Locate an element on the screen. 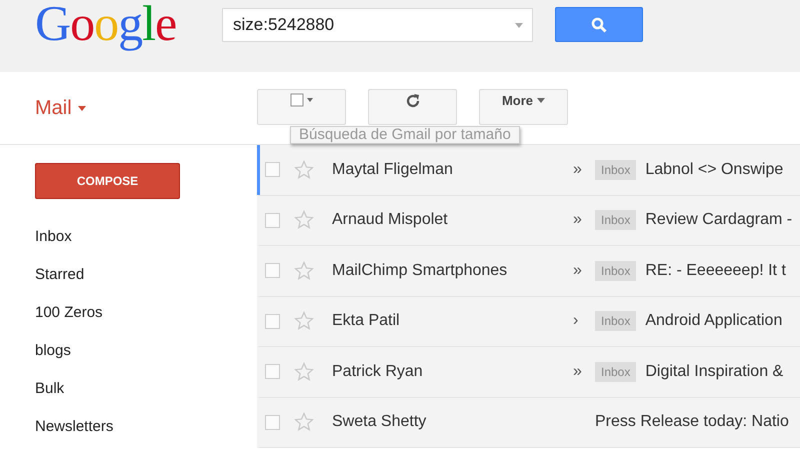 This screenshot has height=450, width=800. sender-name: Patrick Ryan is located at coordinates (378, 371).